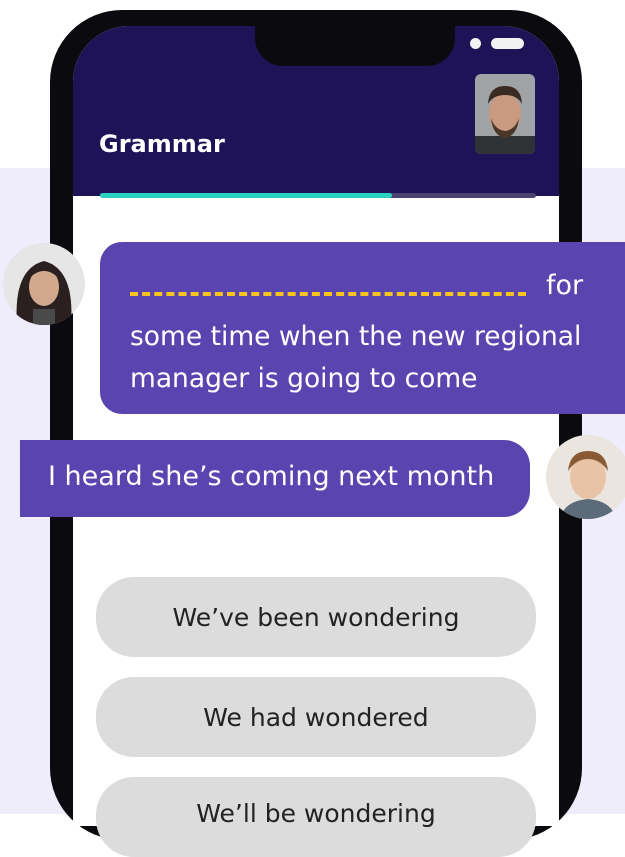  Describe the element at coordinates (316, 717) in the screenshot. I see `answer-option-2: We had wondered` at that location.